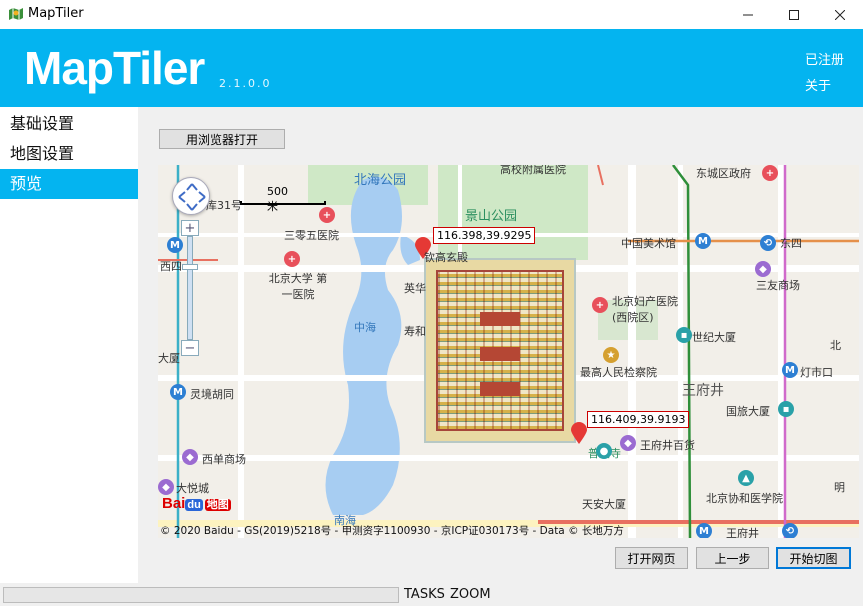  I want to click on map-label: 西单商场, so click(224, 459).